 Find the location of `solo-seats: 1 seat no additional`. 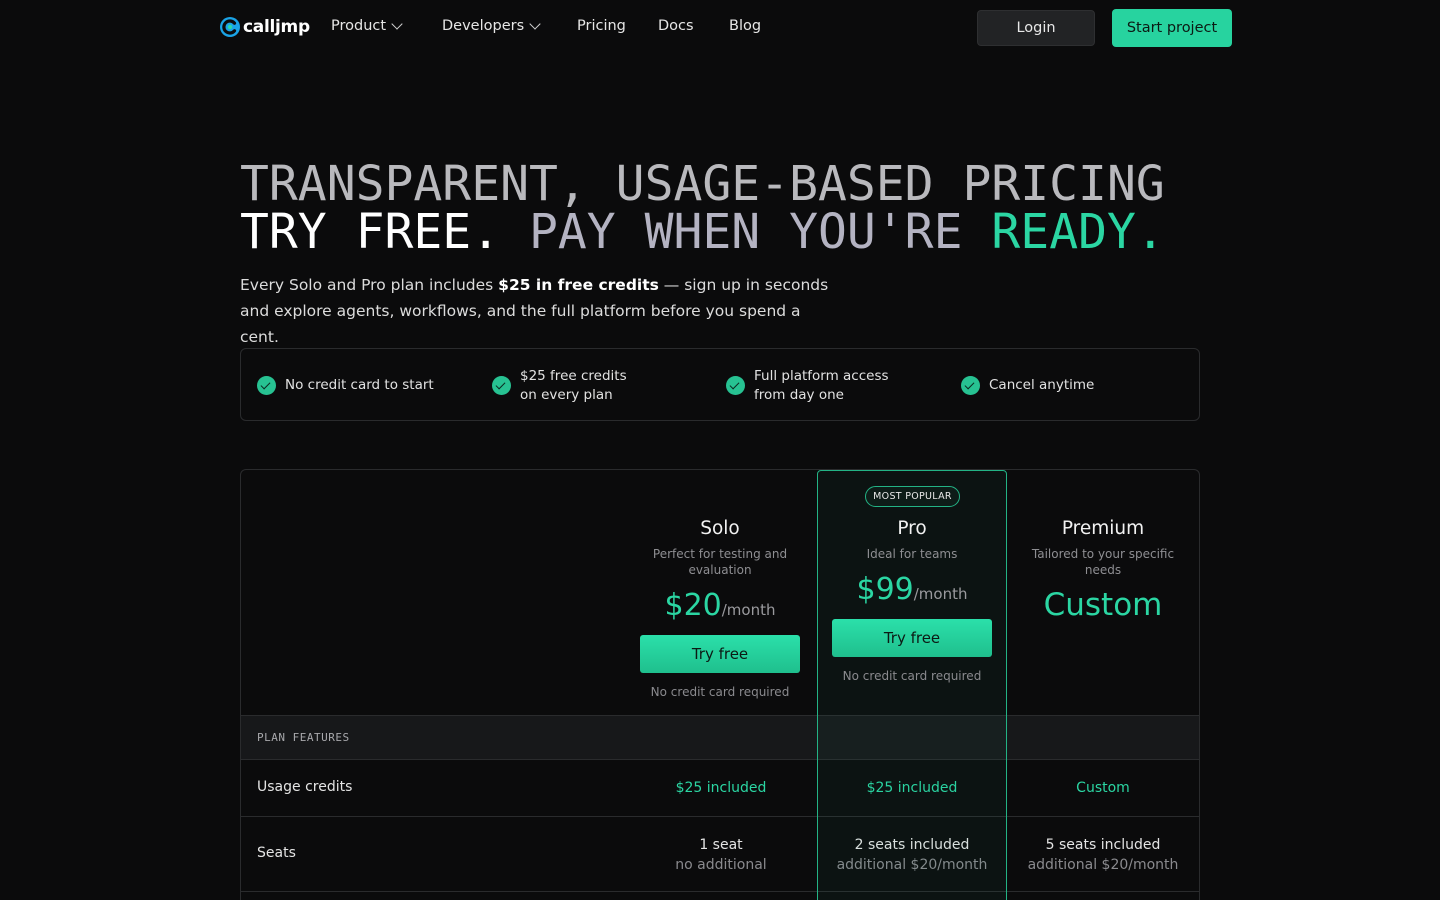

solo-seats: 1 seat no additional is located at coordinates (721, 855).